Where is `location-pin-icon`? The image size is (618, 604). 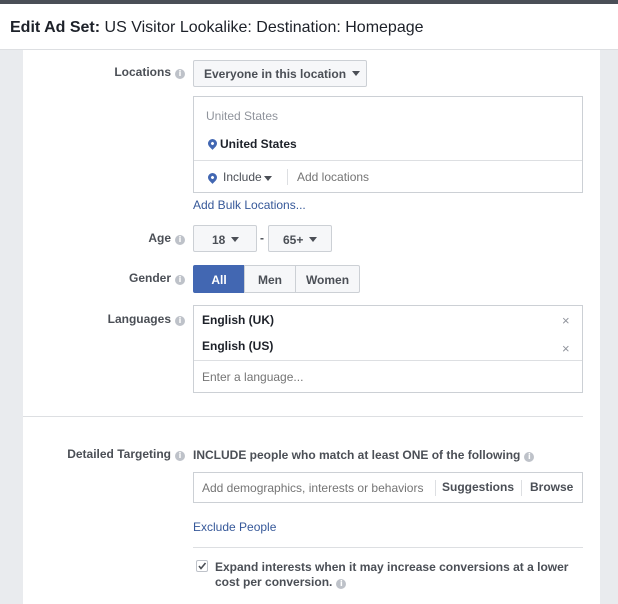
location-pin-icon is located at coordinates (212, 143).